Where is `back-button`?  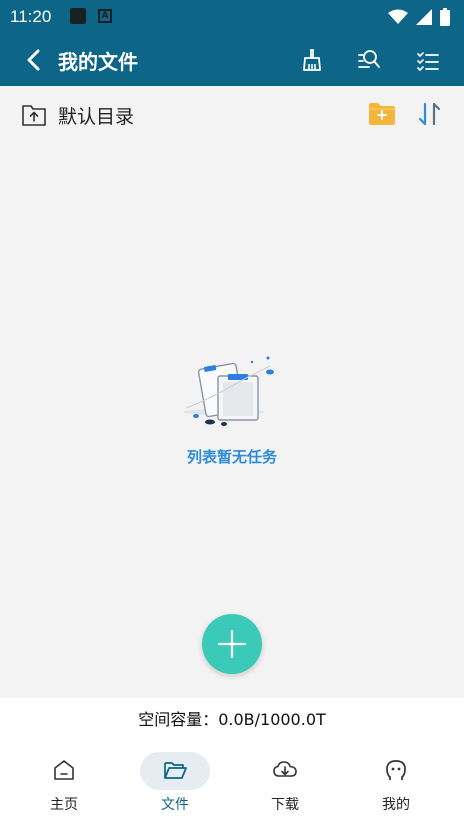
back-button is located at coordinates (34, 60).